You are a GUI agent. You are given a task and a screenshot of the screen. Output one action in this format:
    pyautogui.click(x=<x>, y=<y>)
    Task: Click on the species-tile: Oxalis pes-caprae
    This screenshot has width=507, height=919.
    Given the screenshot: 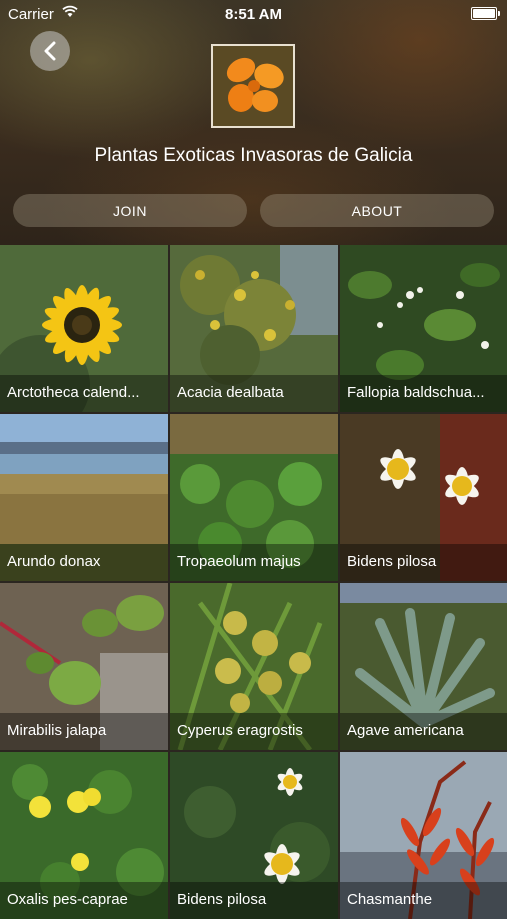 What is the action you would take?
    pyautogui.click(x=84, y=835)
    